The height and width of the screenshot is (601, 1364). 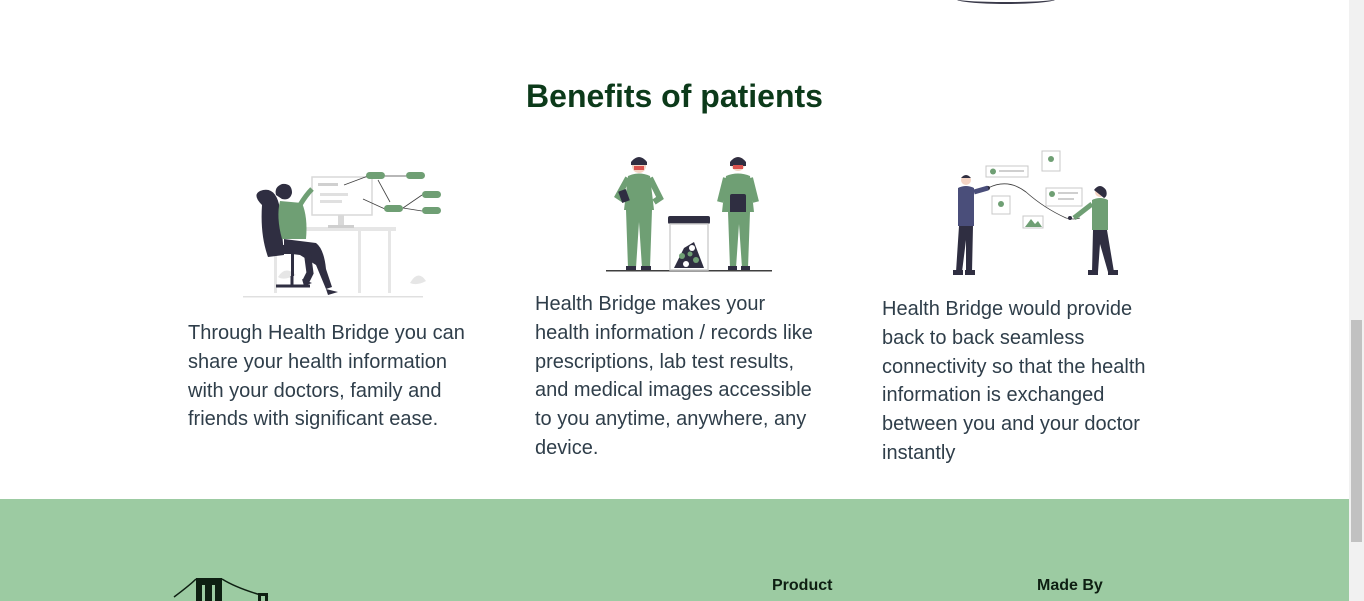 What do you see at coordinates (222, 588) in the screenshot?
I see `bridge-logo` at bounding box center [222, 588].